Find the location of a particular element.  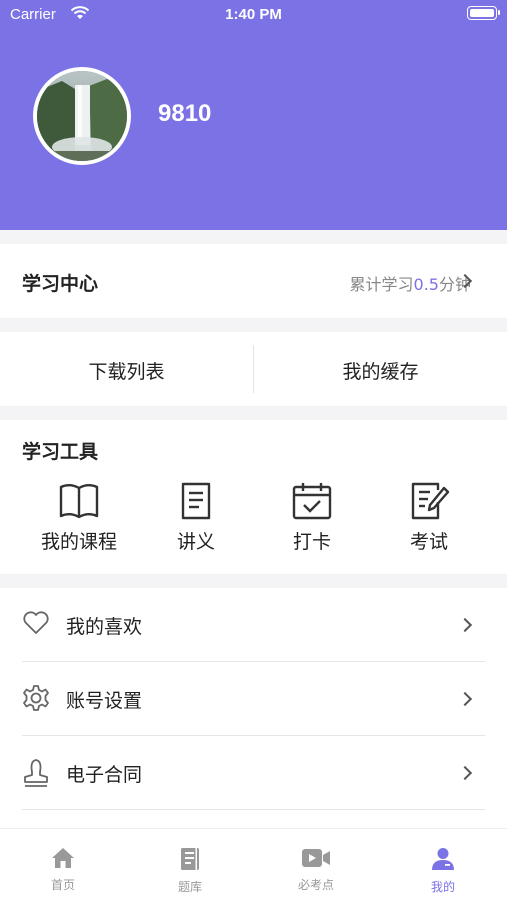

menu-item-label: 电子合同 is located at coordinates (104, 775).